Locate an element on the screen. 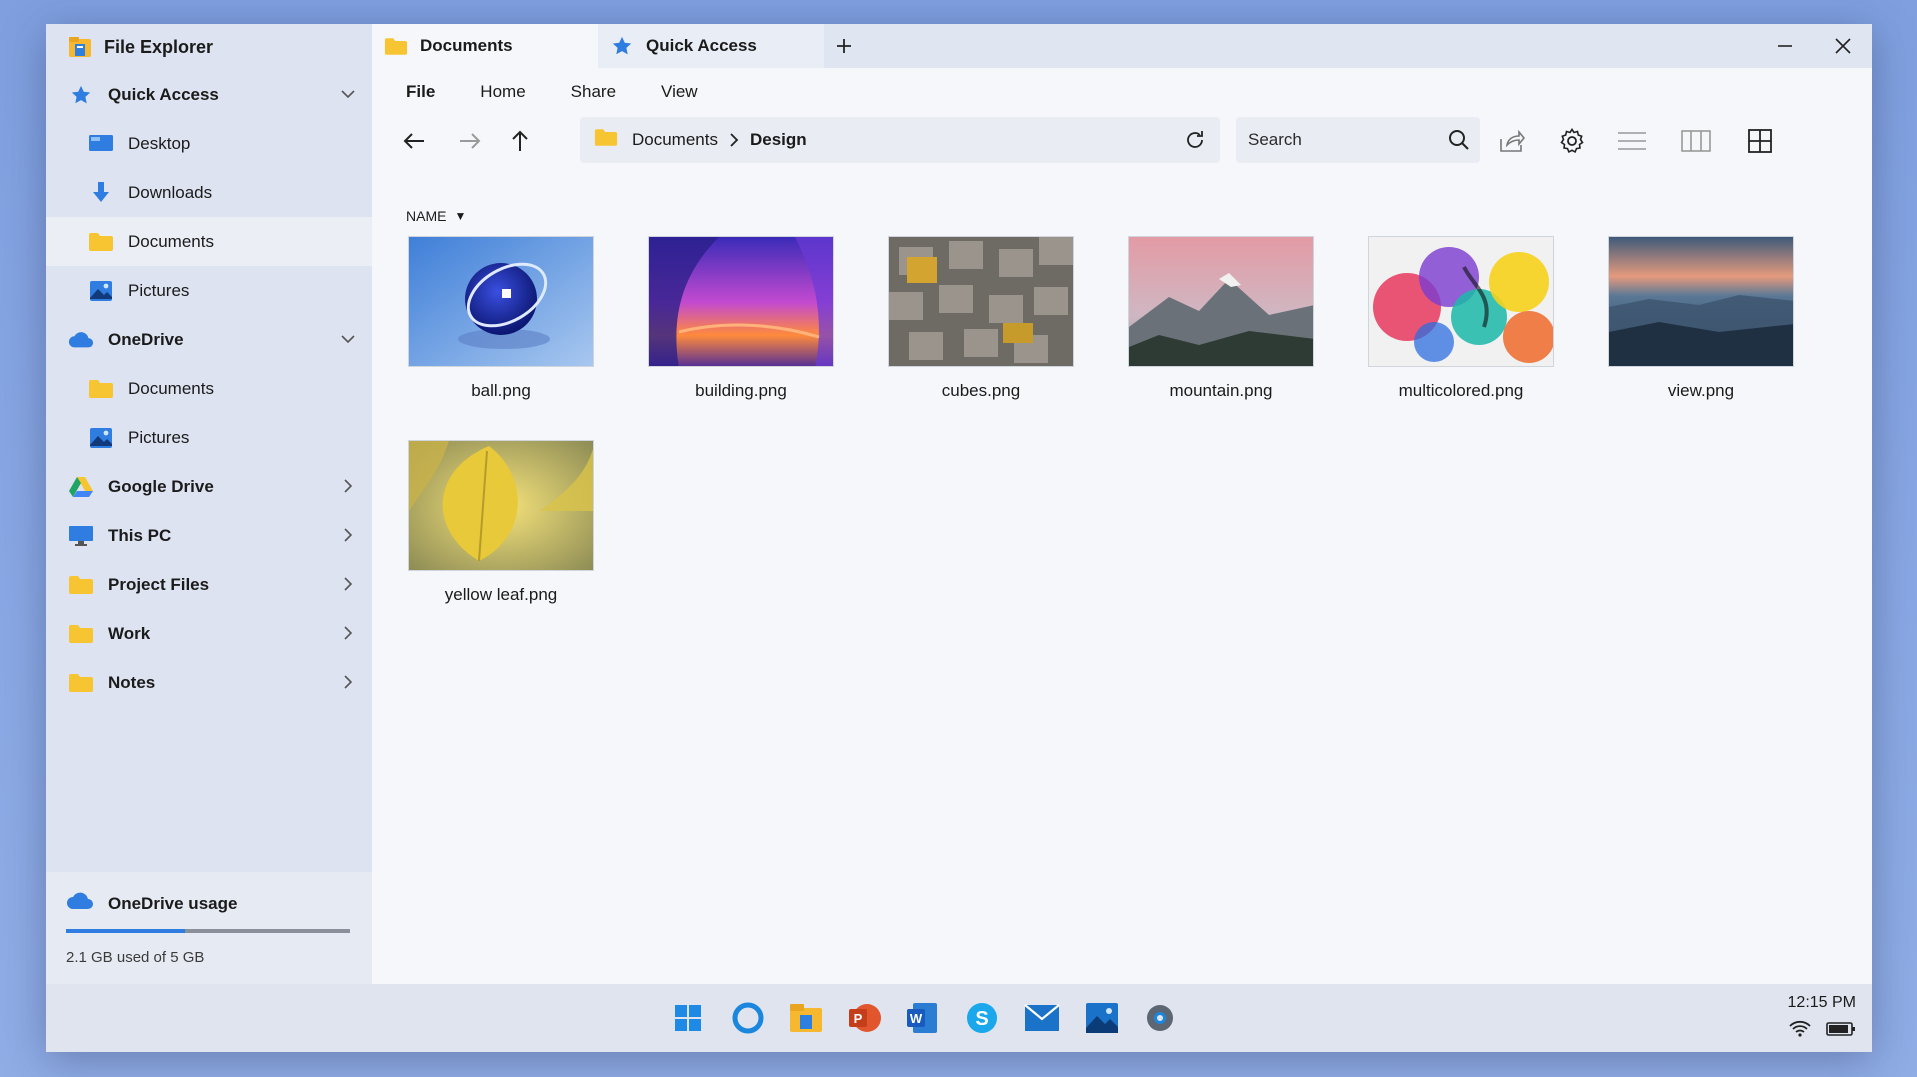  skype-icon: S is located at coordinates (982, 1018).